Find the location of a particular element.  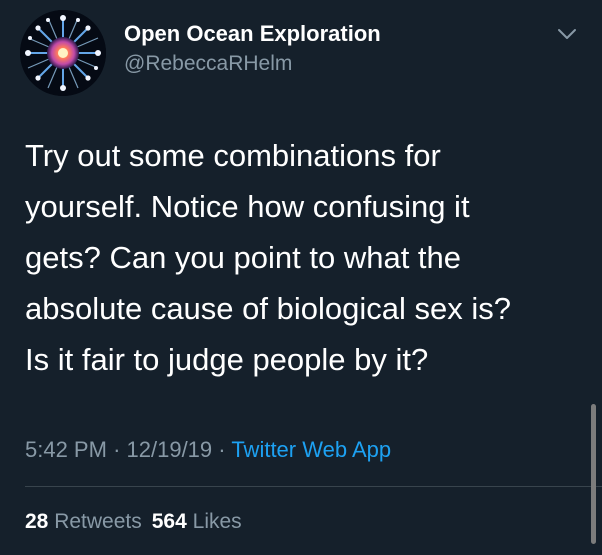

chevron-down-icon is located at coordinates (567, 34).